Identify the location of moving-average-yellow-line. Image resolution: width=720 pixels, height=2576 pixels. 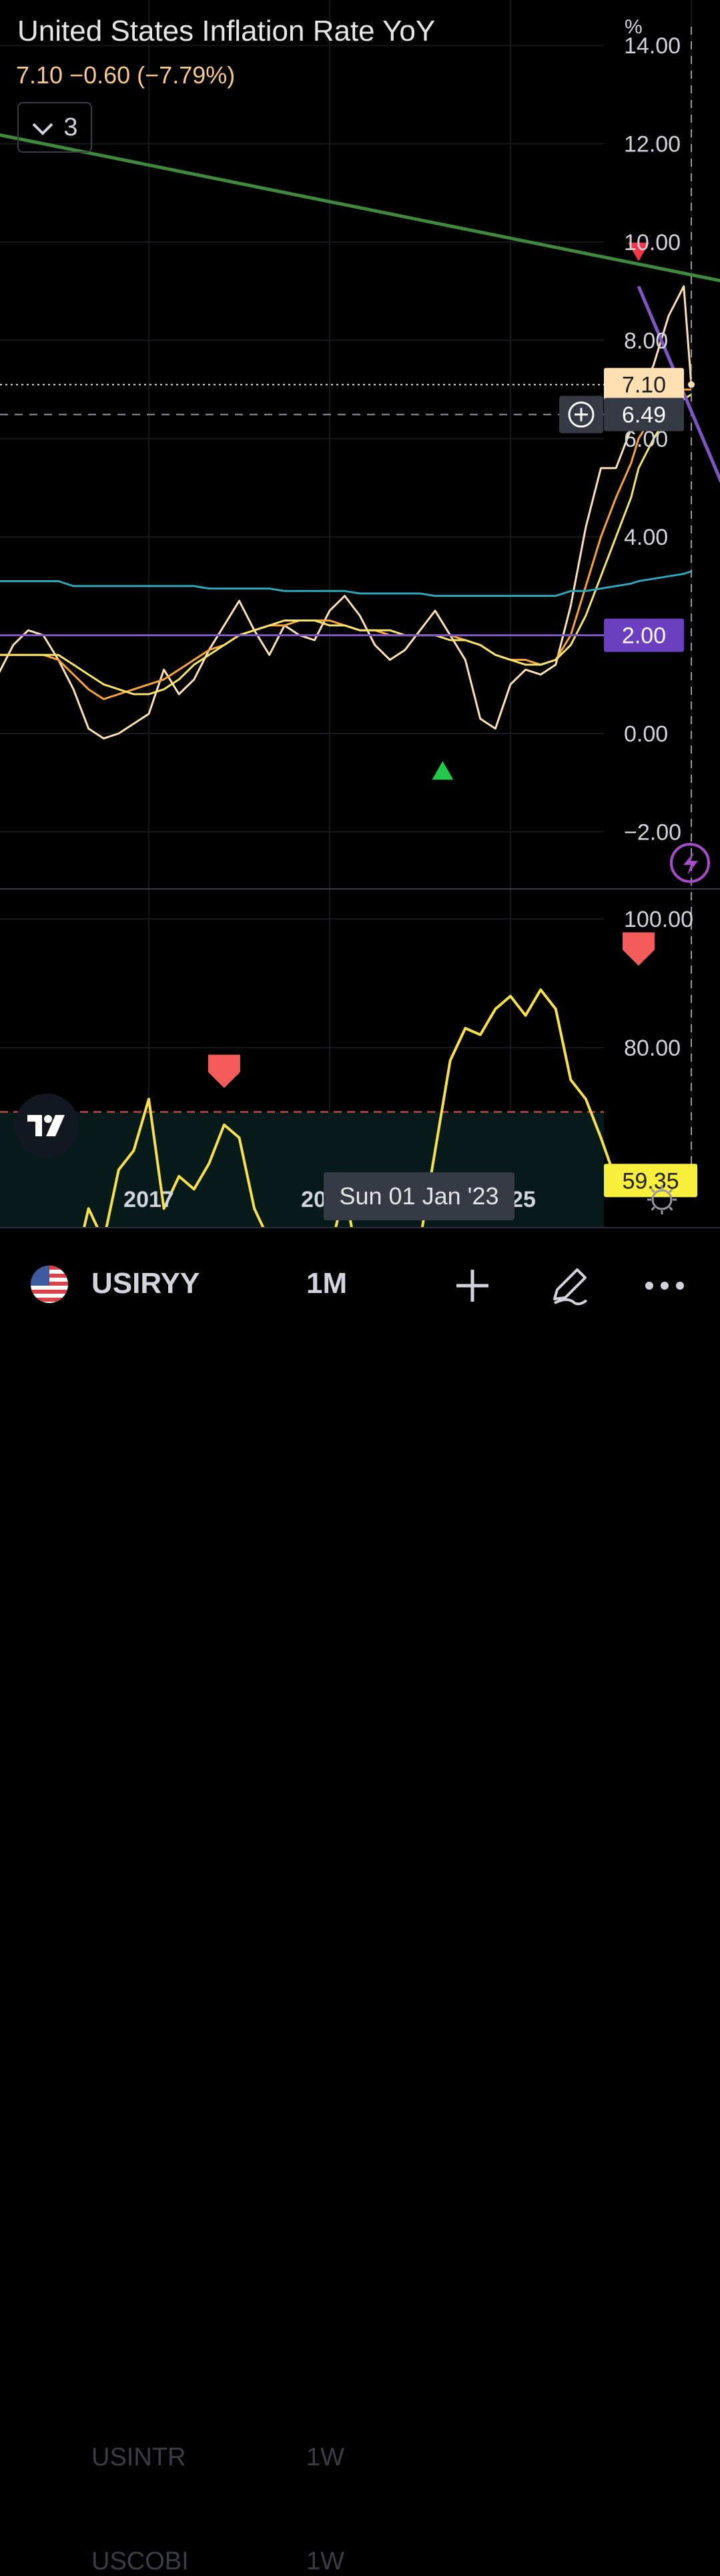
(346, 544).